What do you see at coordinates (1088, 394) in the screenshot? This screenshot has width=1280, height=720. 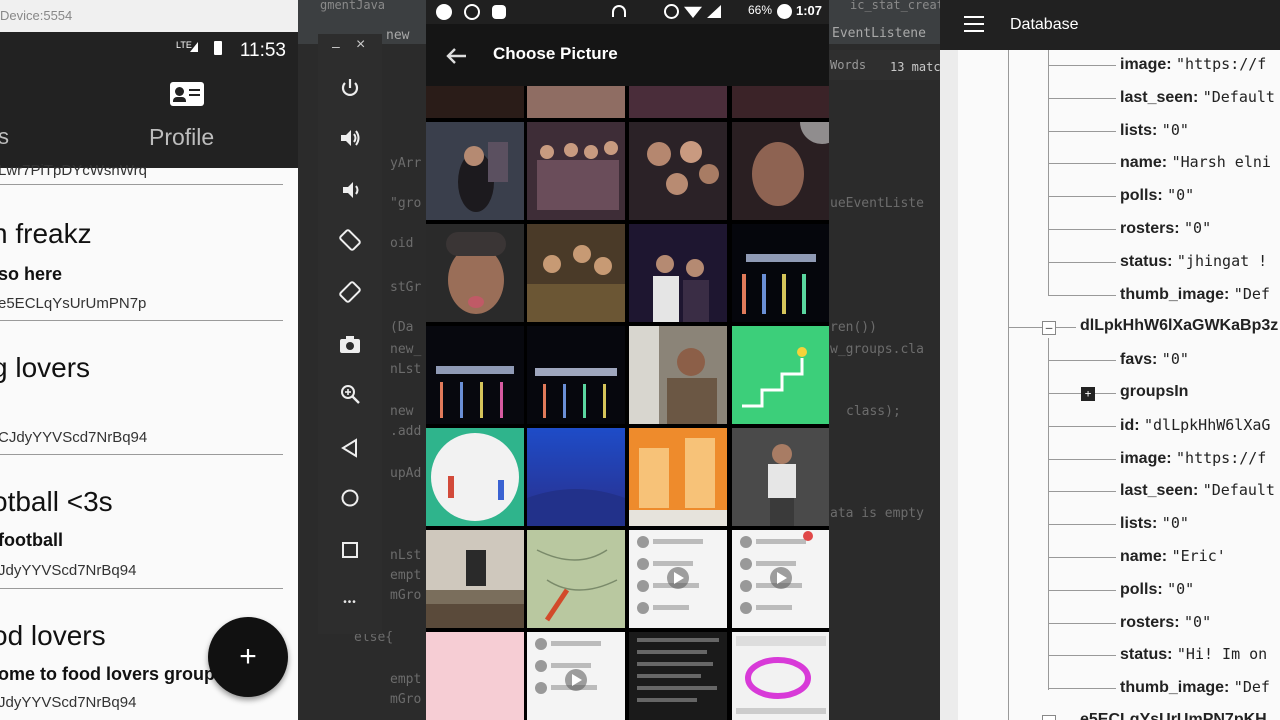 I see `expand-node-icon: +` at bounding box center [1088, 394].